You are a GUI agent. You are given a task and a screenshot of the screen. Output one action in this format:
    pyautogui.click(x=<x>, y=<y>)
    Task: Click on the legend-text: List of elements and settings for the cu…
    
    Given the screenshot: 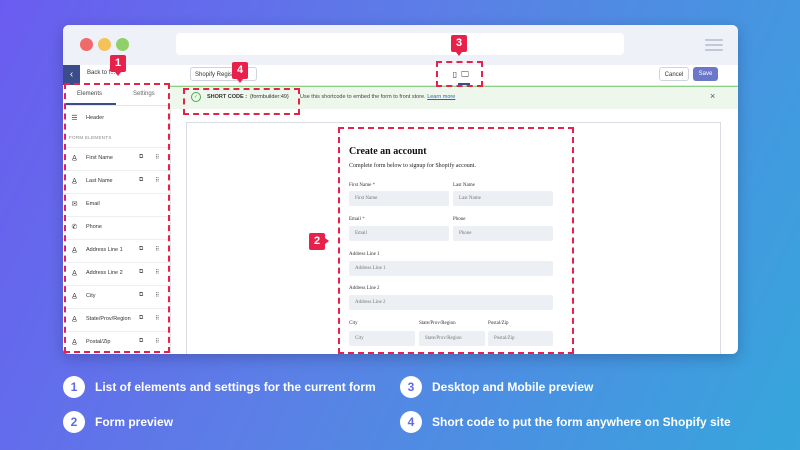 What is the action you would take?
    pyautogui.click(x=235, y=387)
    